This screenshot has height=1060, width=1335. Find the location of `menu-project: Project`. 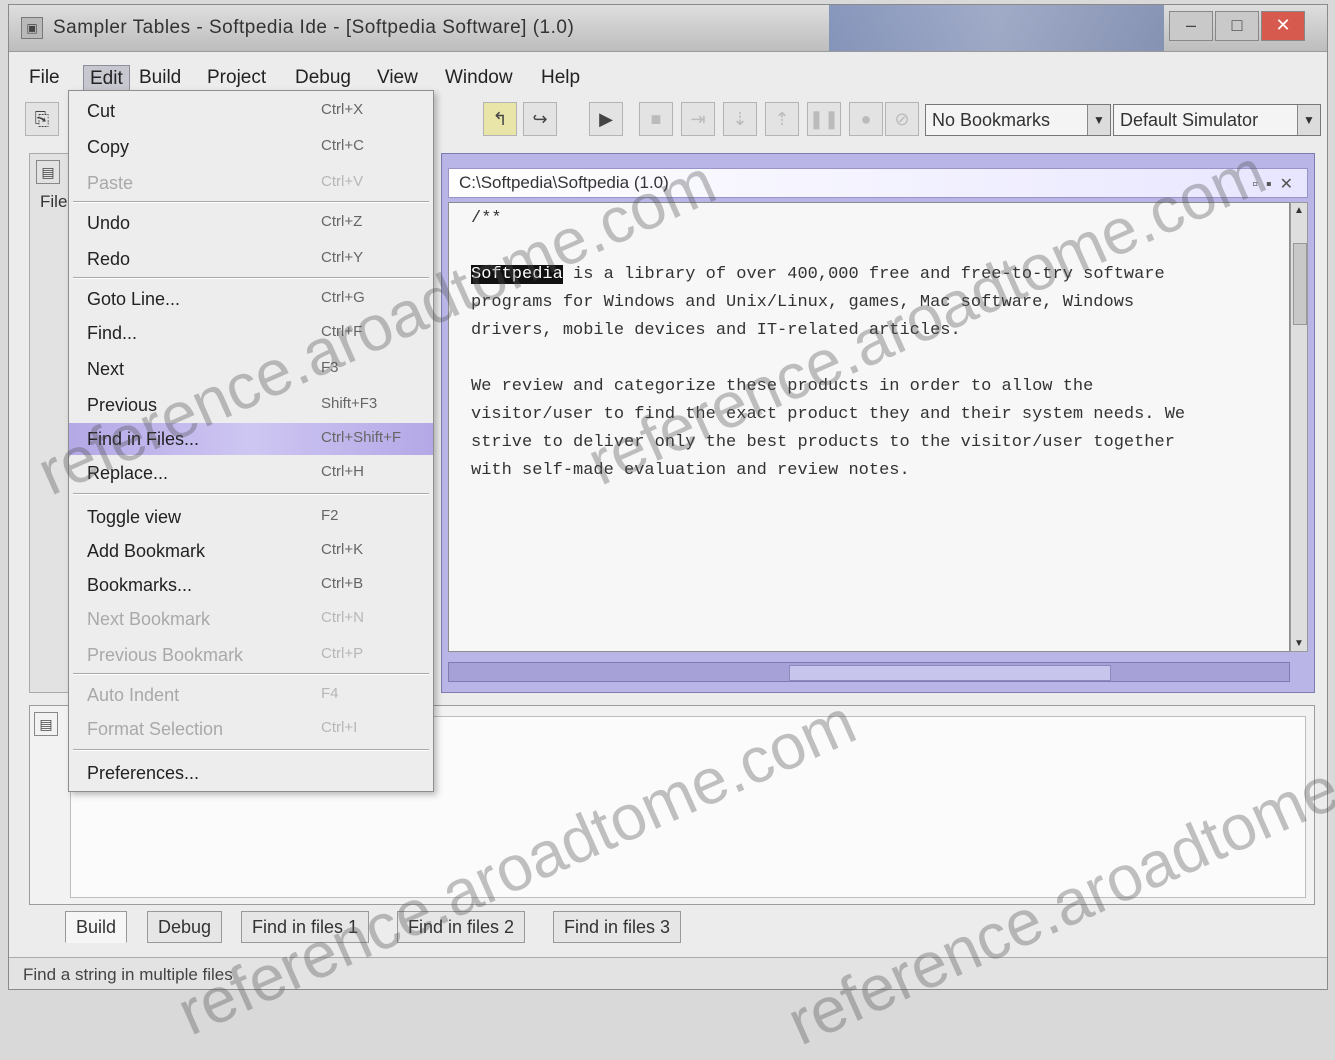

menu-project: Project is located at coordinates (236, 78).